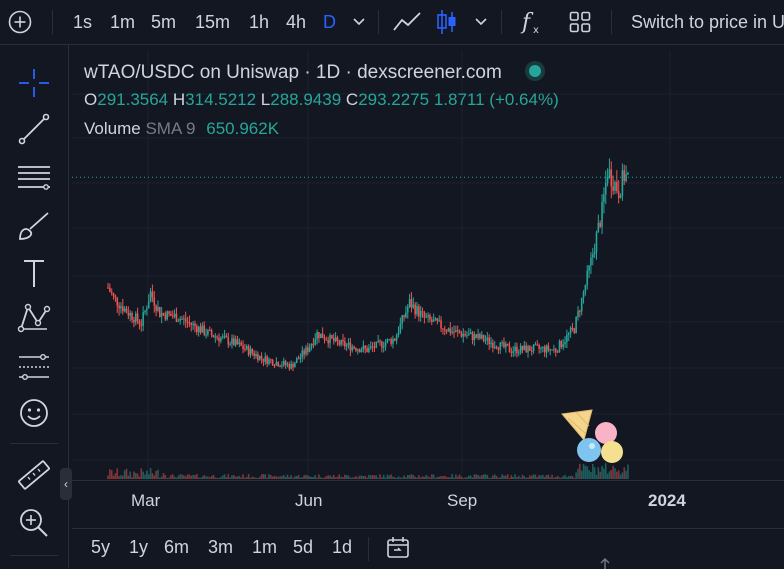  Describe the element at coordinates (407, 22) in the screenshot. I see `line-chart-icon` at that location.